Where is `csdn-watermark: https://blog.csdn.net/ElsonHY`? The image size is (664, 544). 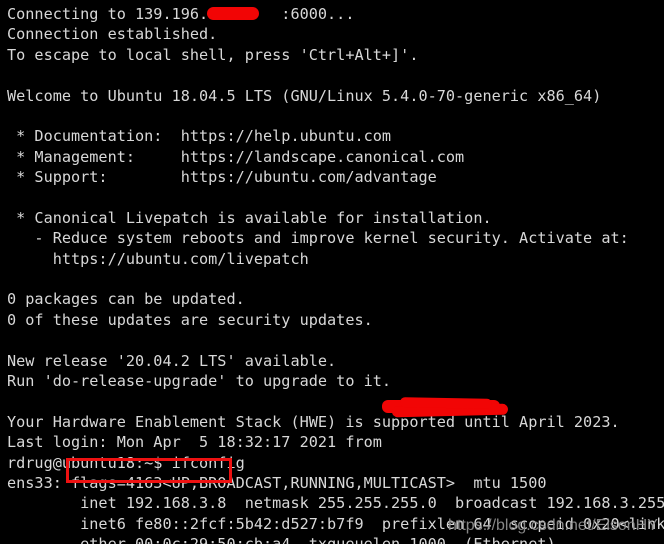
csdn-watermark: https://blog.csdn.net/ElsonHY is located at coordinates (553, 525).